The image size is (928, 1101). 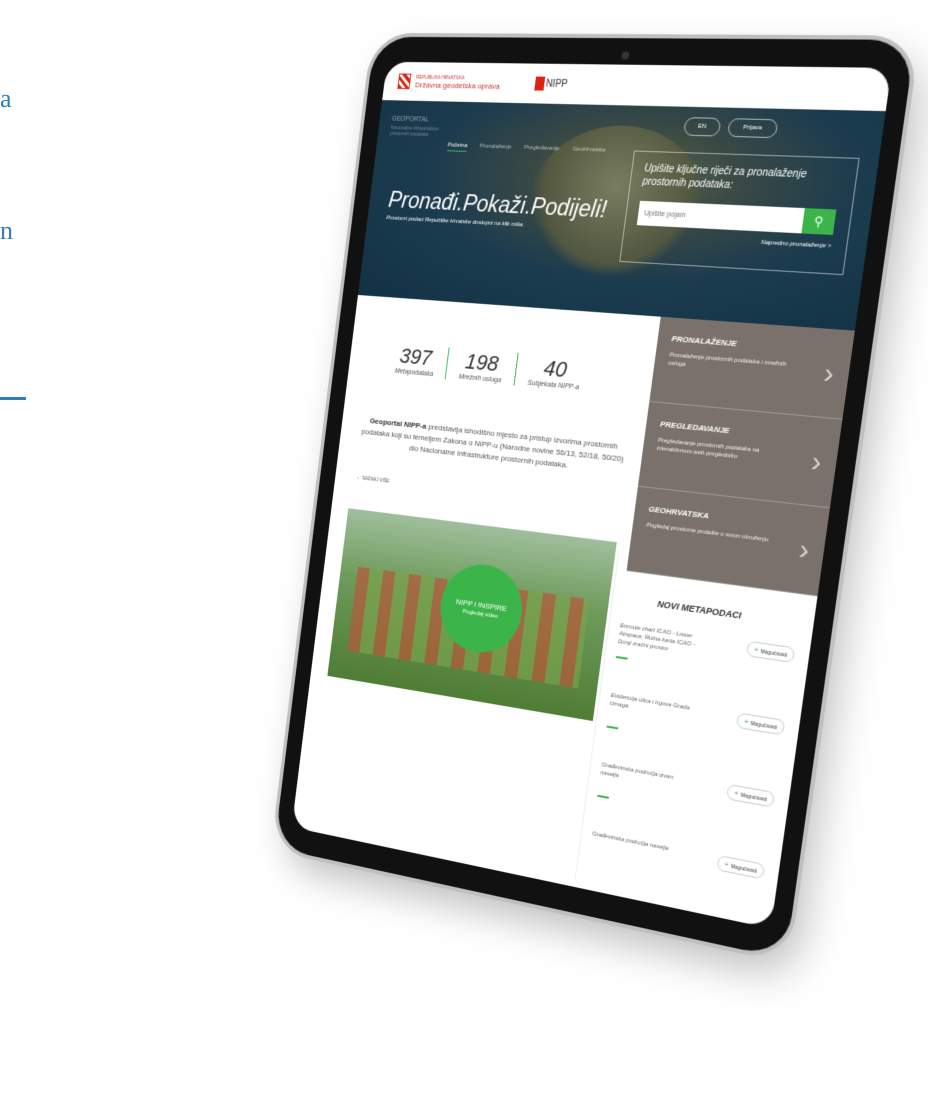 What do you see at coordinates (457, 146) in the screenshot?
I see `nav-home: Početna` at bounding box center [457, 146].